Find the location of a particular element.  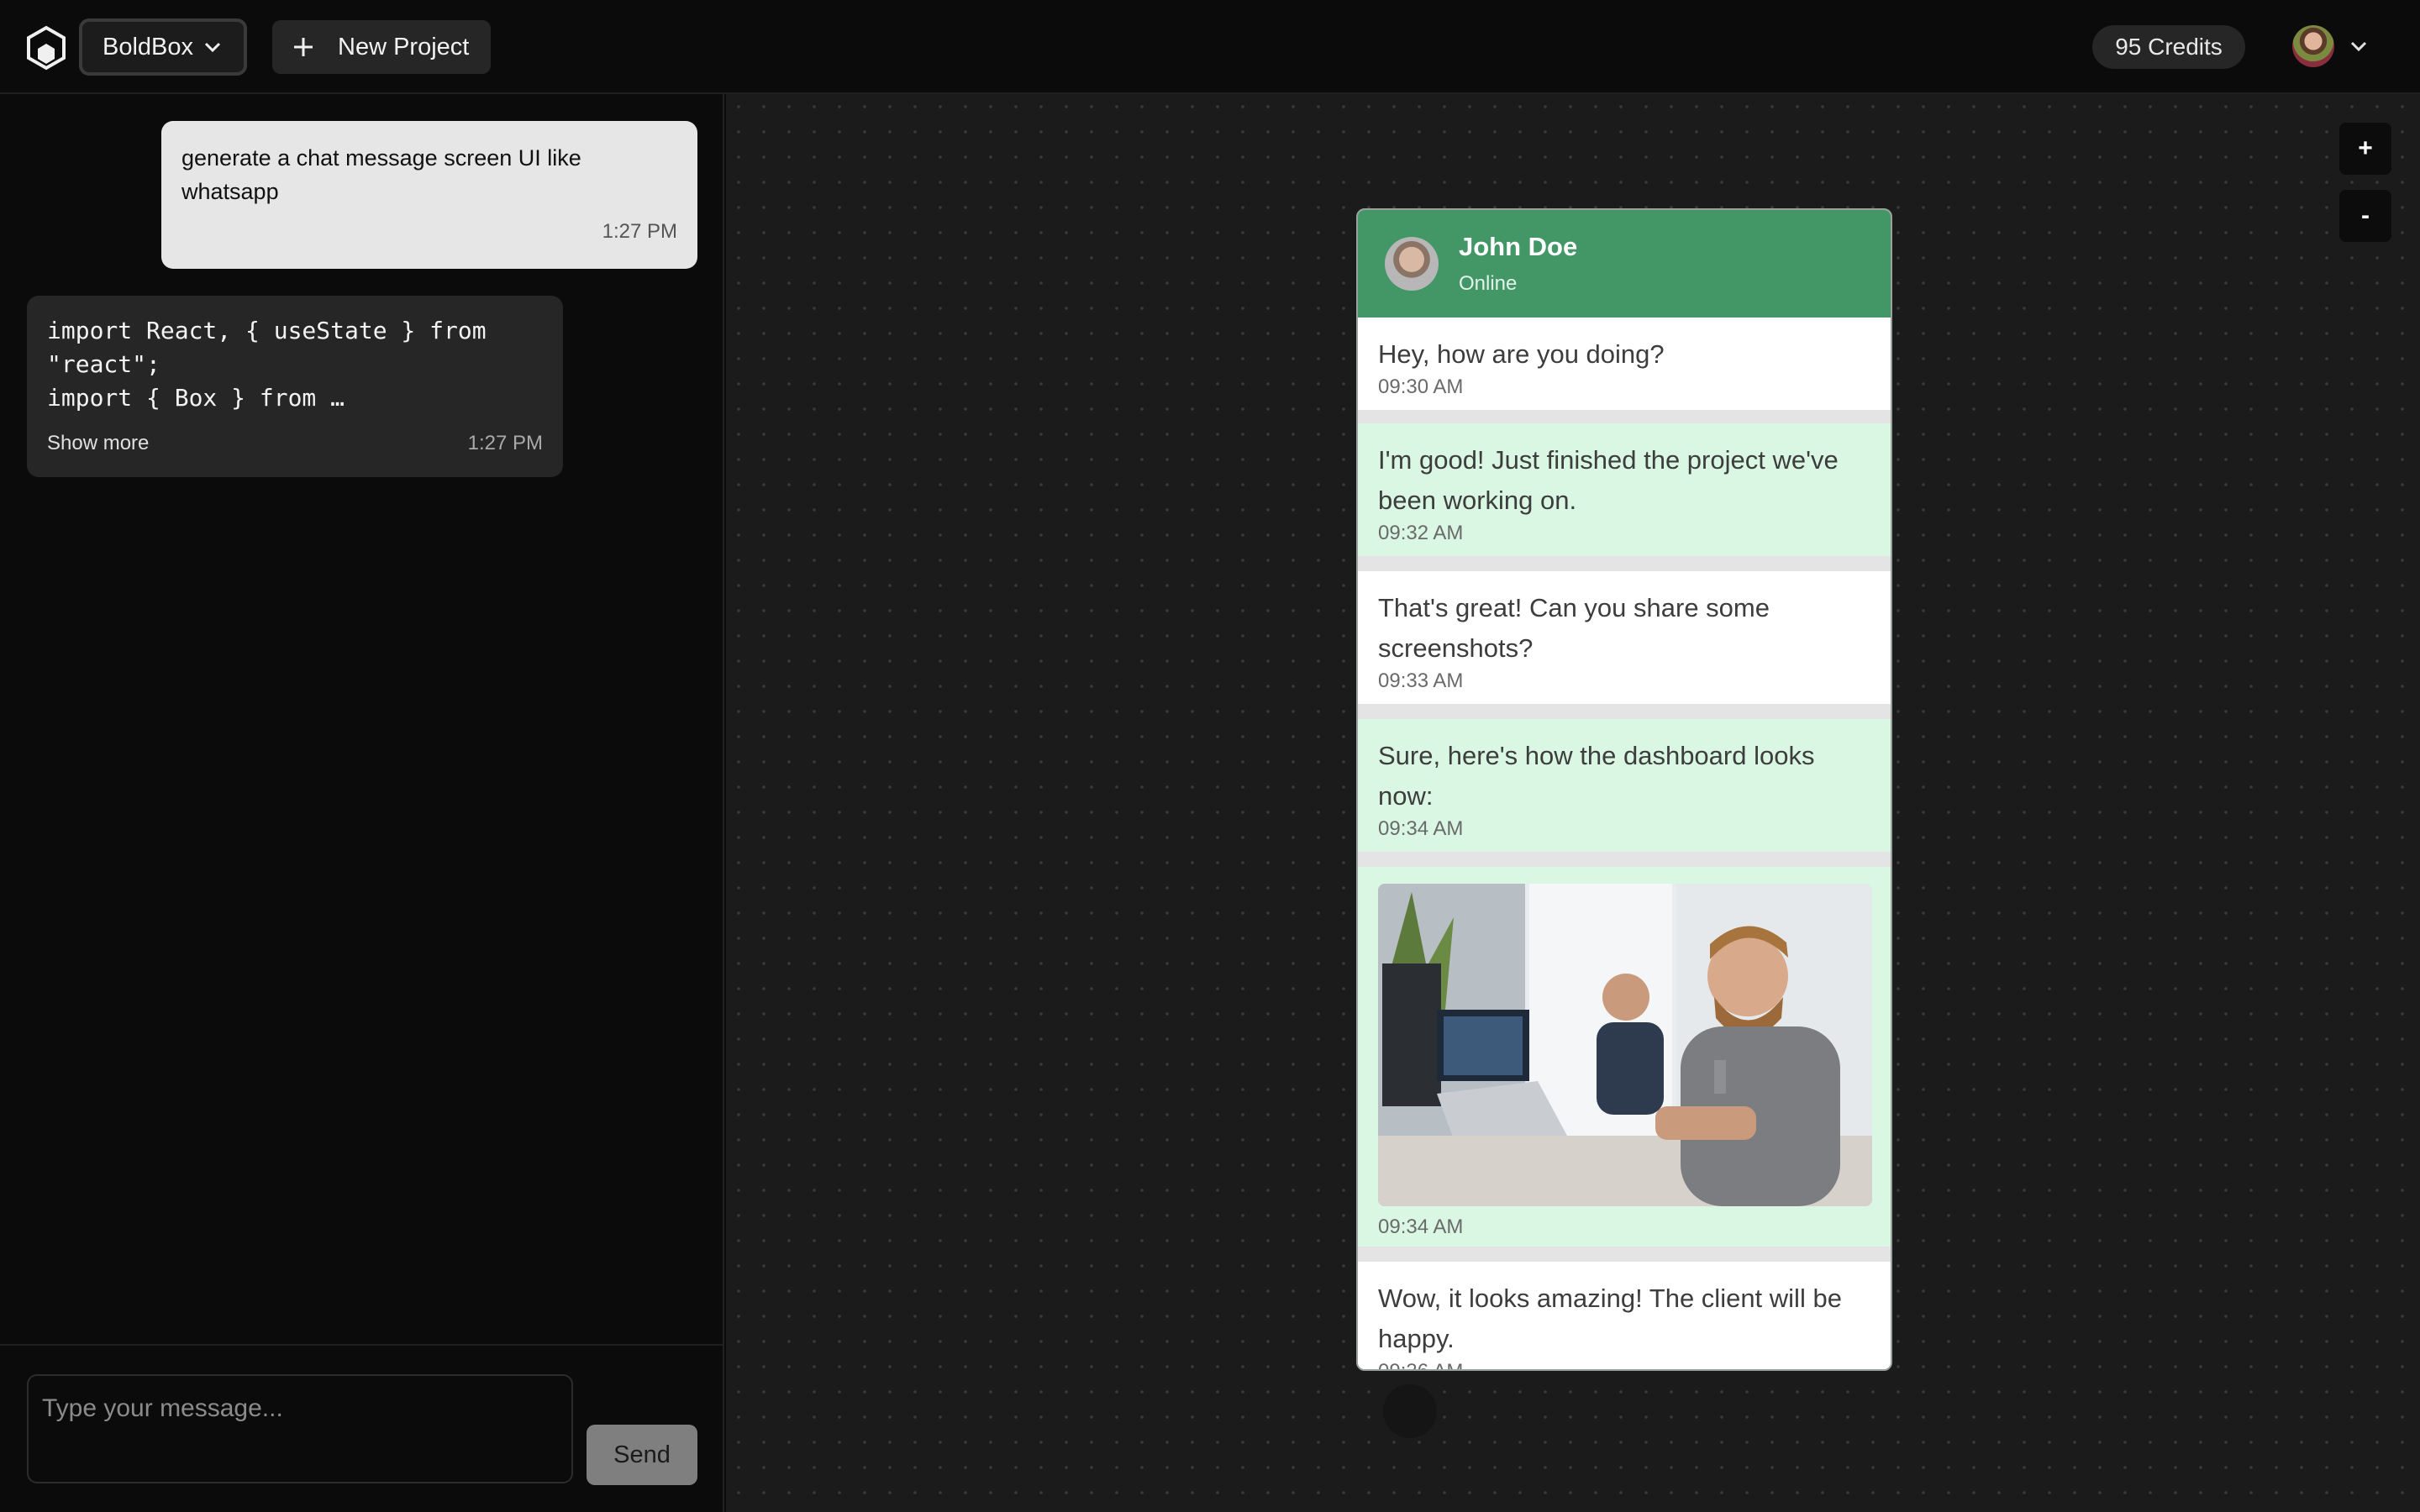

office-photo is located at coordinates (1625, 1045).